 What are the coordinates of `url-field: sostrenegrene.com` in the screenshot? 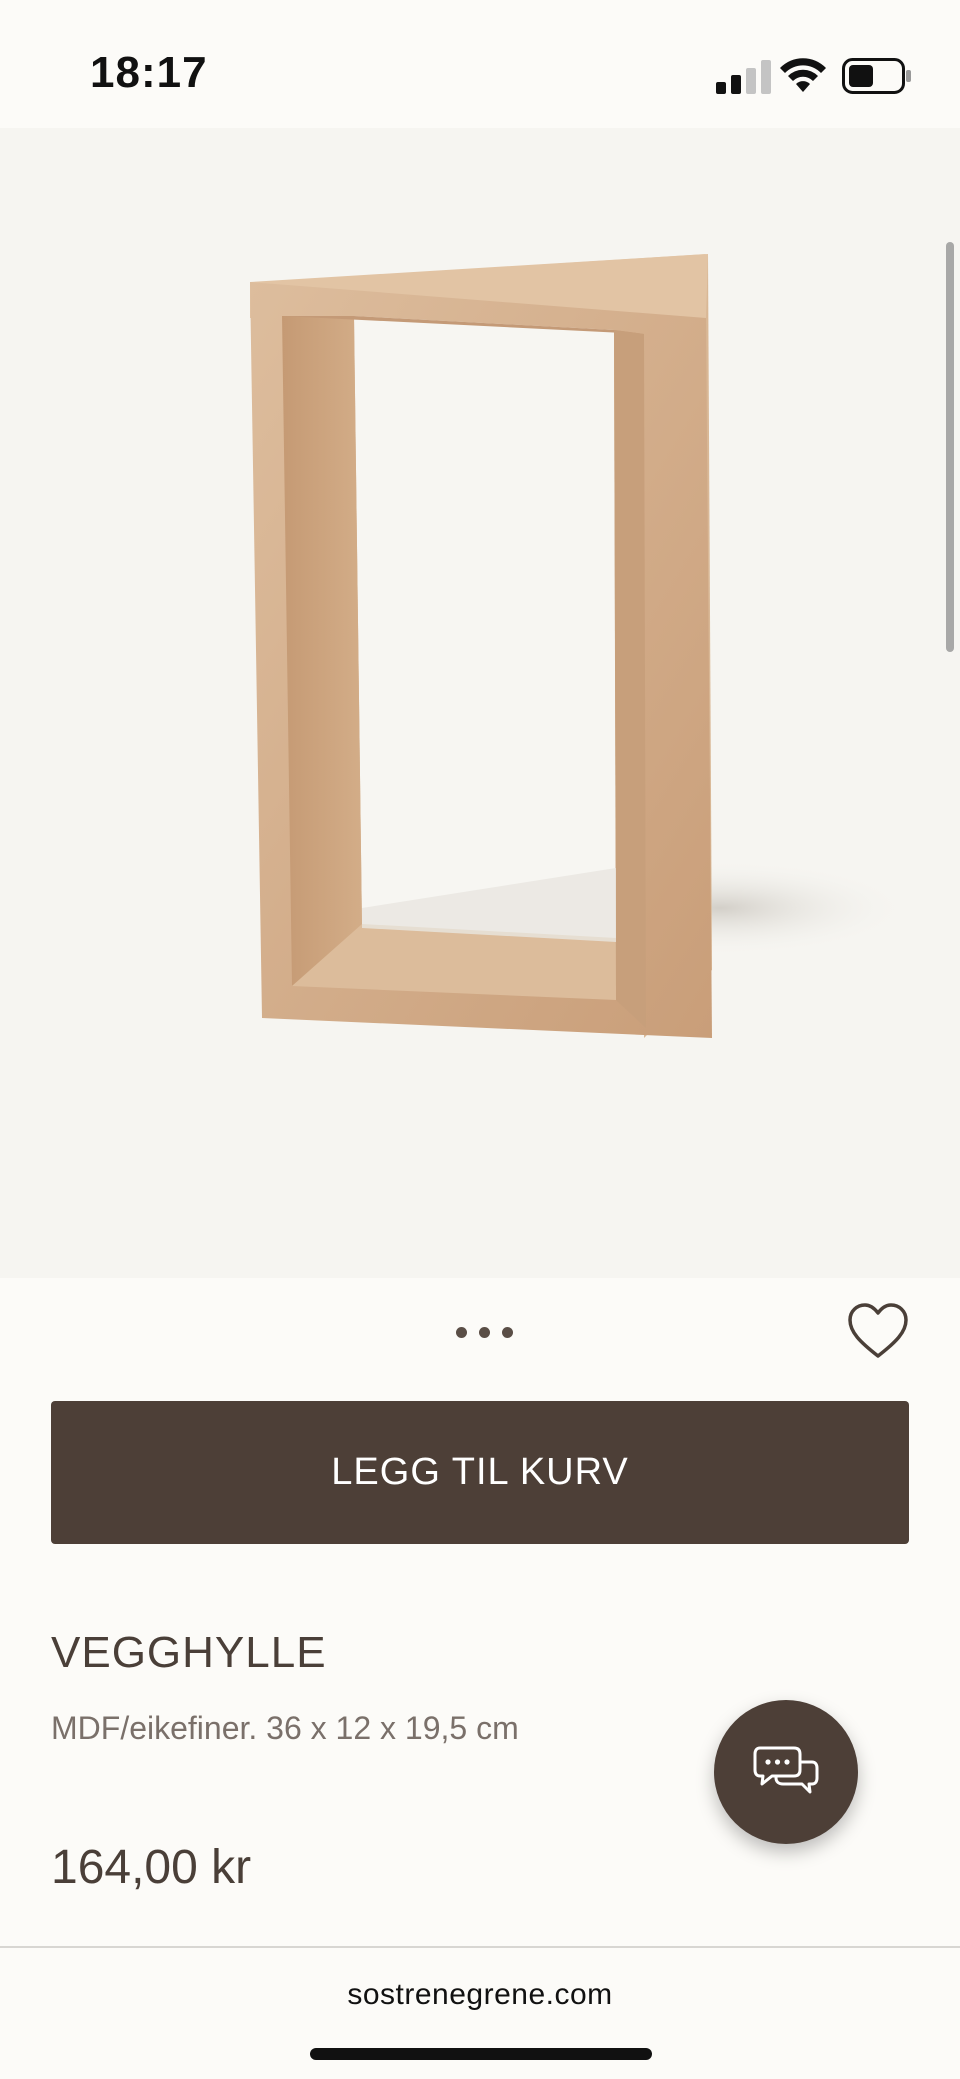 It's located at (480, 1995).